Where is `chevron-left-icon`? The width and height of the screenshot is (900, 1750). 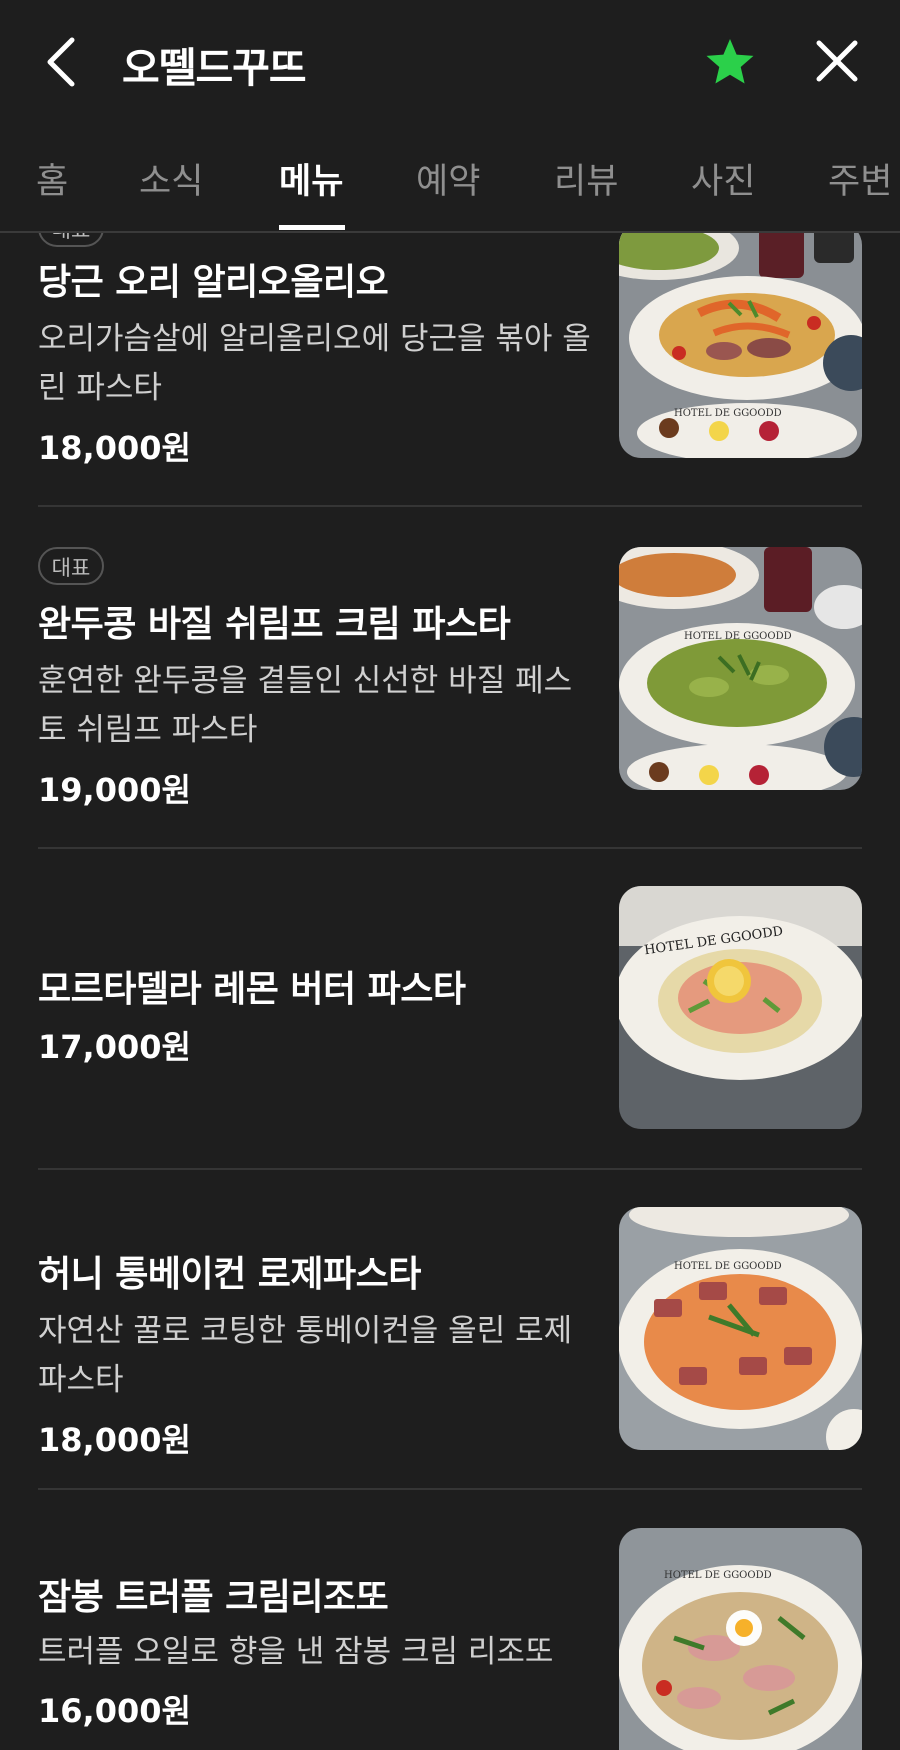
chevron-left-icon is located at coordinates (61, 62).